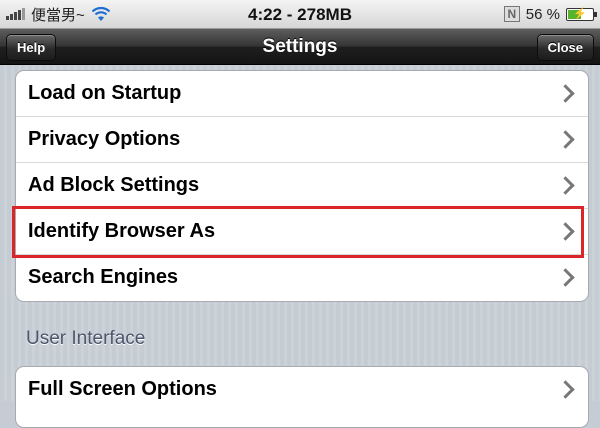 The image size is (600, 428). Describe the element at coordinates (511, 14) in the screenshot. I see `app-badge-icon: N` at that location.